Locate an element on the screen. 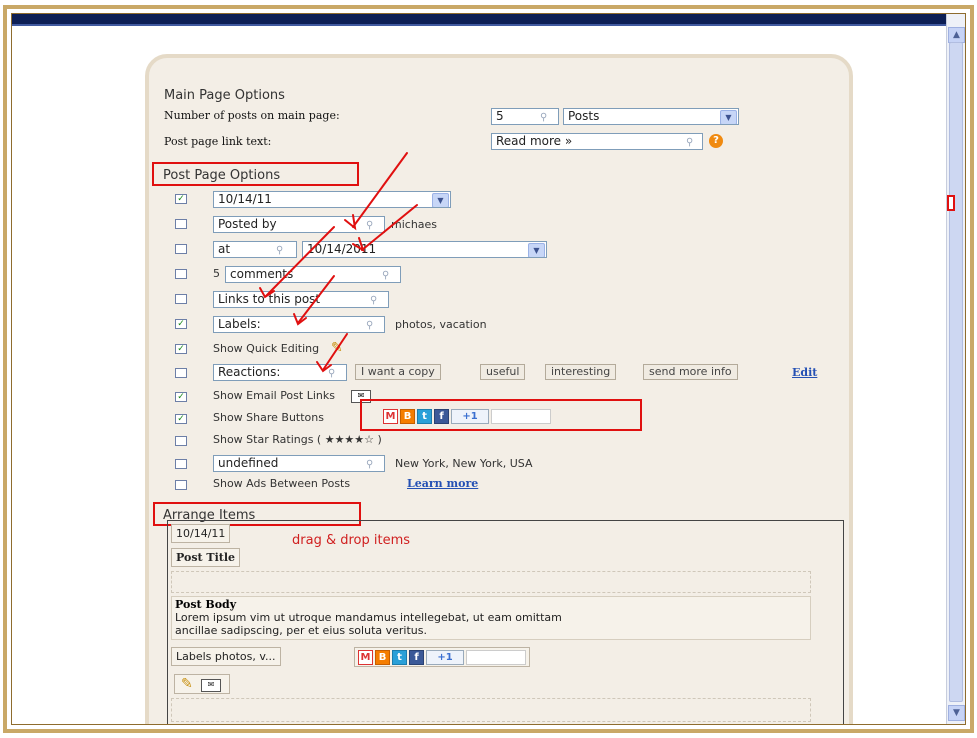  labels-value: Labels: is located at coordinates (239, 324).